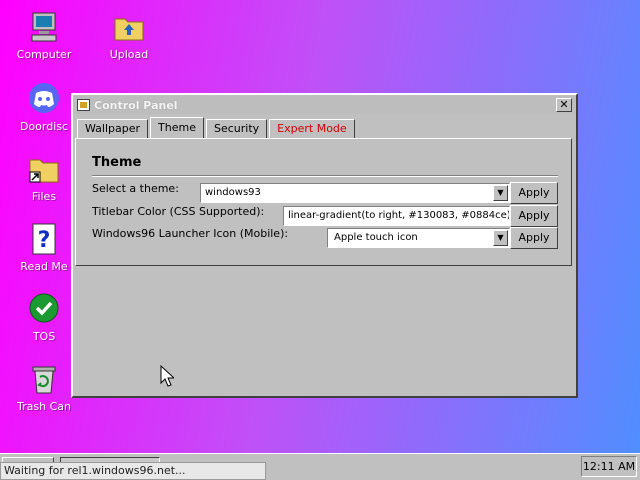 The image size is (640, 480). I want to click on desktop-icon-tos: TOS, so click(44, 317).